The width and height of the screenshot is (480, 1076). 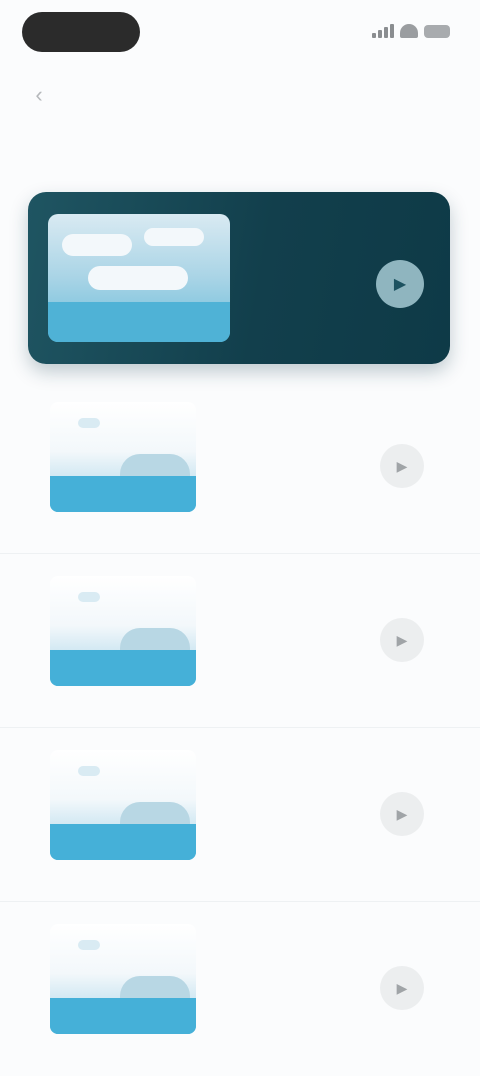 I want to click on header: ‹, so click(x=240, y=96).